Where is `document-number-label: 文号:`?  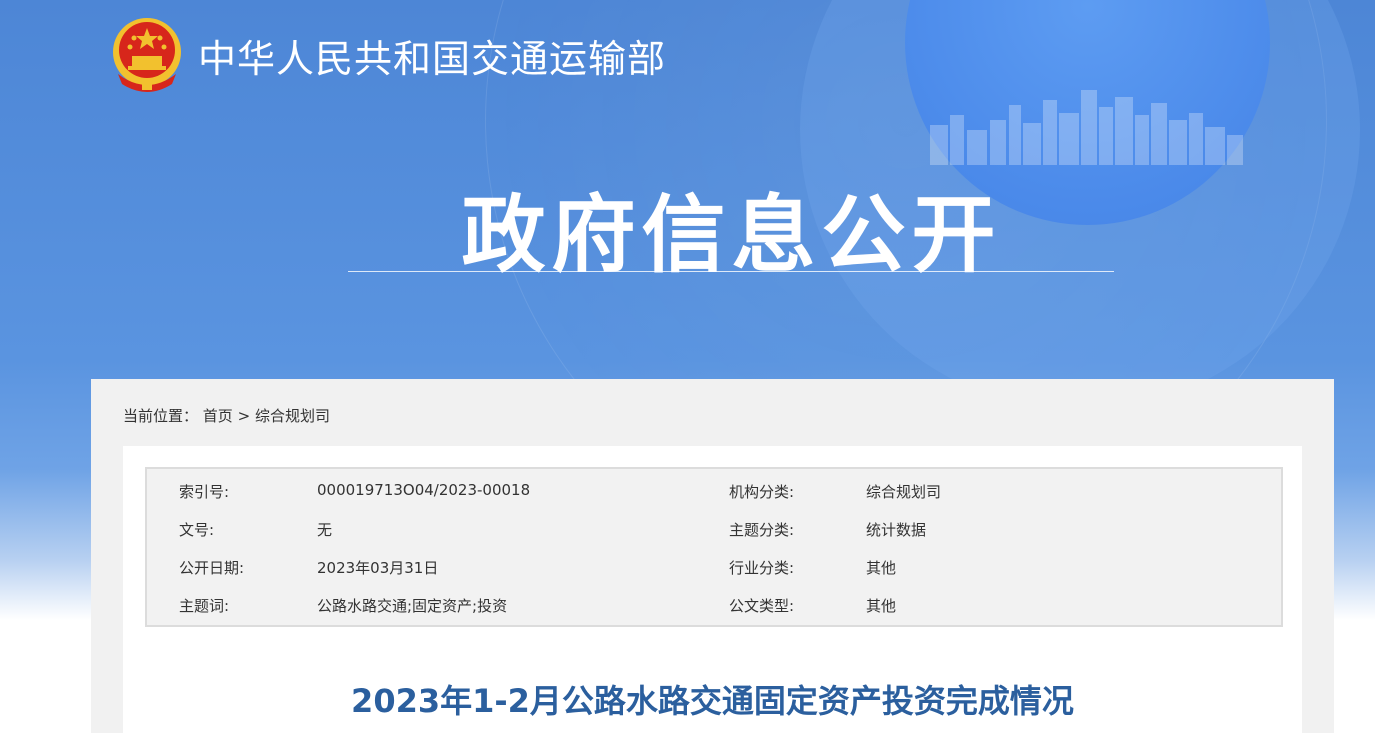 document-number-label: 文号: is located at coordinates (197, 530).